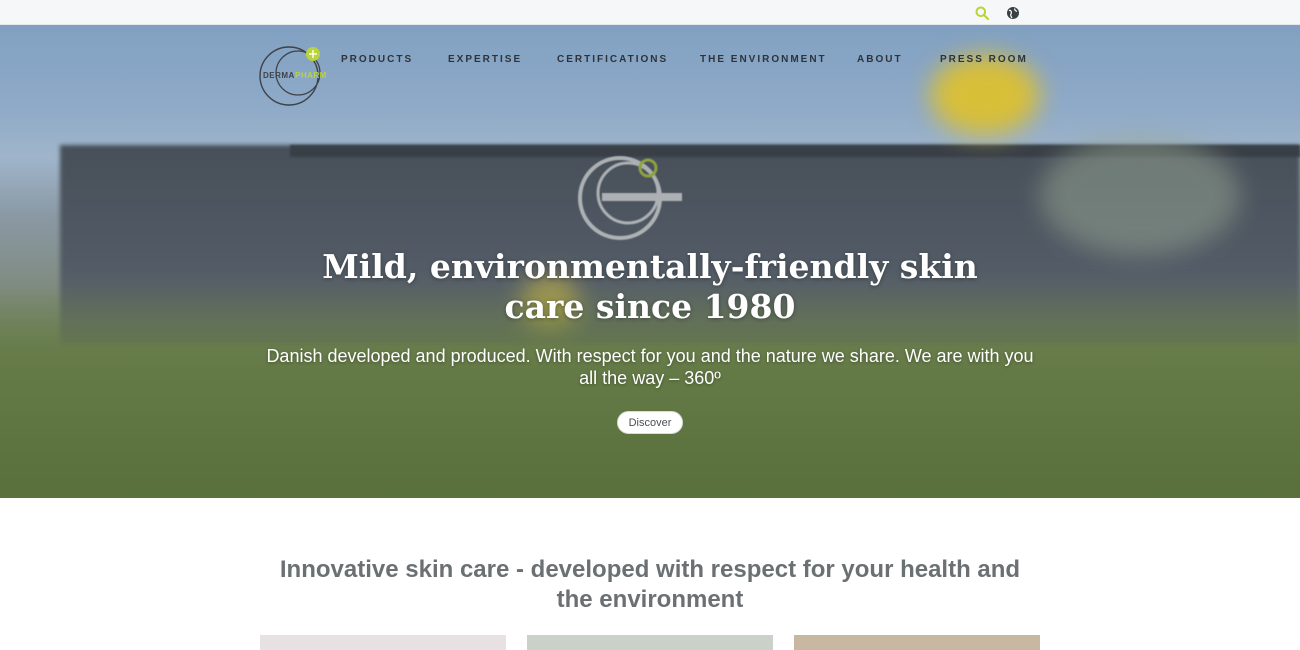 The image size is (1300, 650). What do you see at coordinates (880, 59) in the screenshot?
I see `nav-about: ABOUT` at bounding box center [880, 59].